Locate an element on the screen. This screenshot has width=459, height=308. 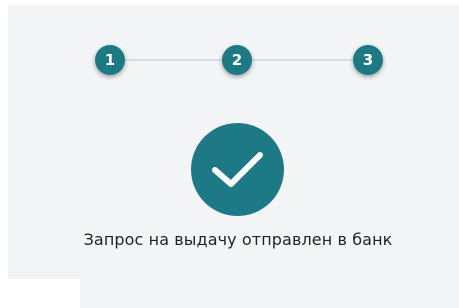
success-badge is located at coordinates (237, 169).